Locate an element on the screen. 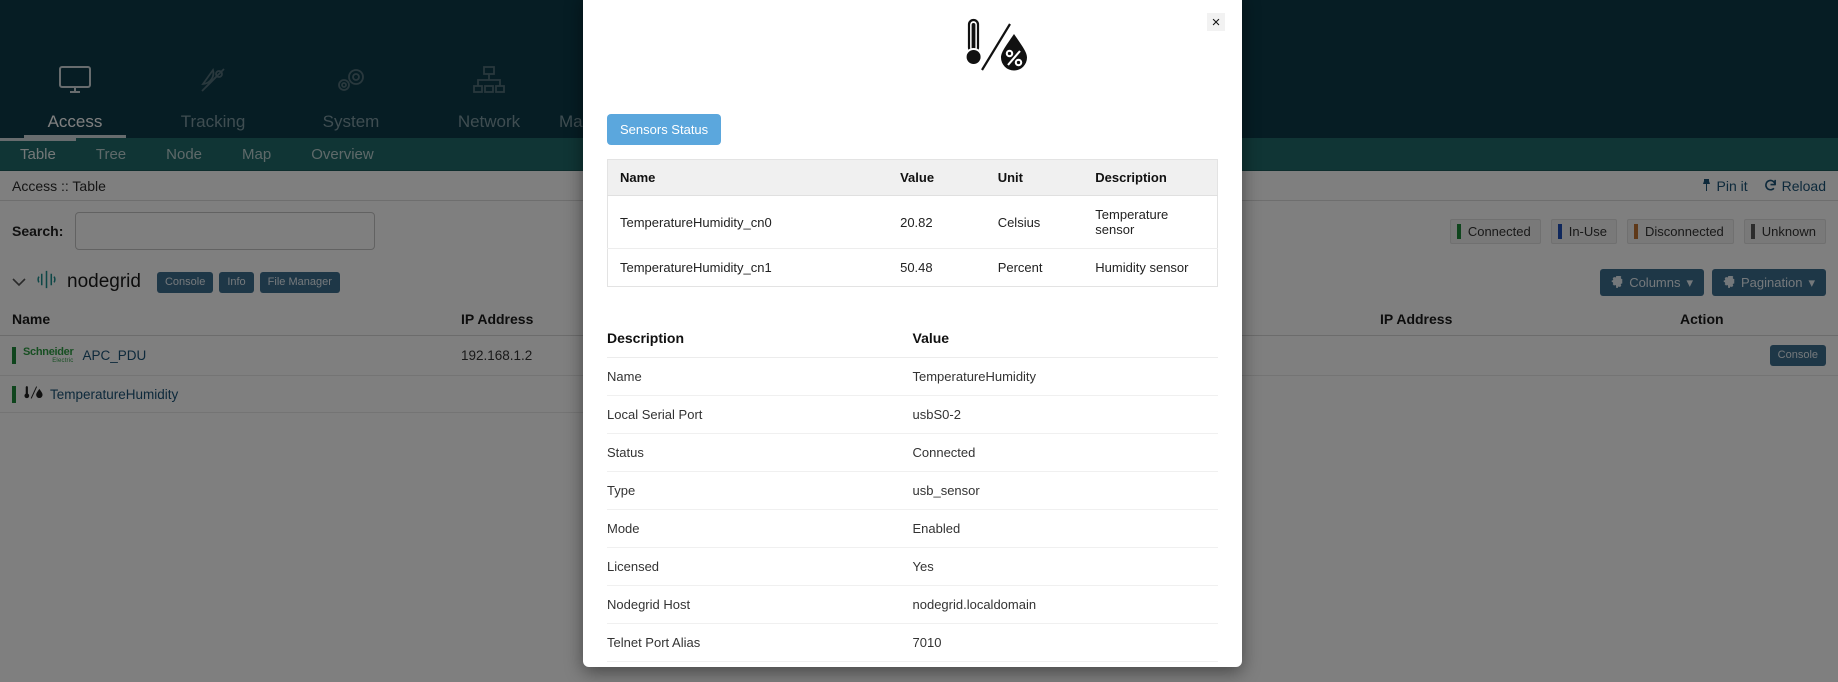 The width and height of the screenshot is (1838, 682). detail-key: Type is located at coordinates (760, 490).